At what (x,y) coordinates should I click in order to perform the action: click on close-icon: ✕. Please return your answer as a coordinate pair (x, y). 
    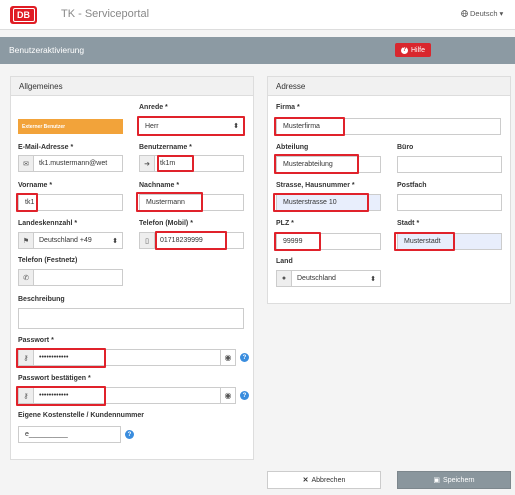
    Looking at the image, I should click on (305, 480).